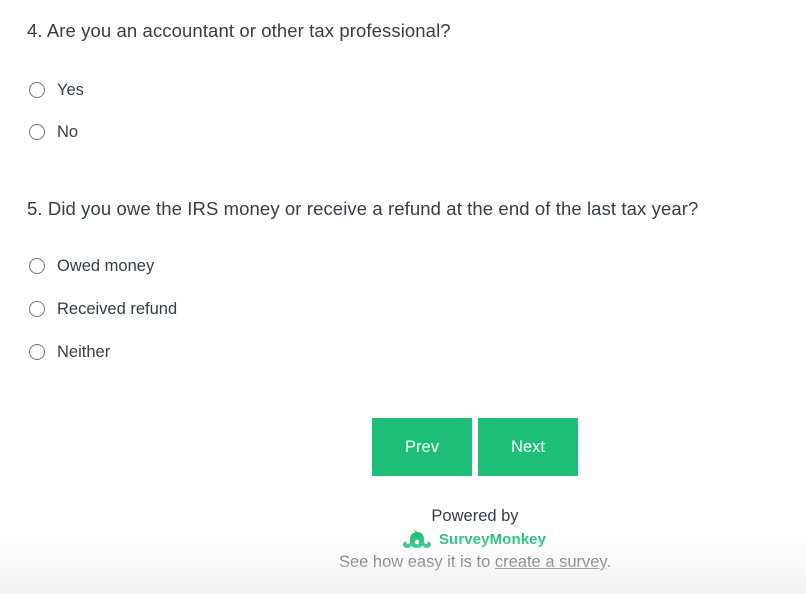  Describe the element at coordinates (416, 539) in the screenshot. I see `surveymonkey-logo-icon` at that location.